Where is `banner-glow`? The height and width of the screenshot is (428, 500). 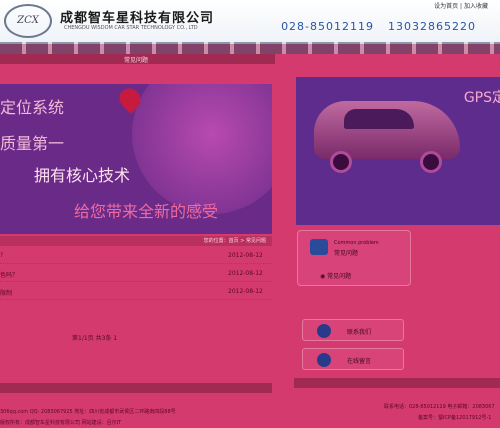
banner-glow is located at coordinates (202, 149).